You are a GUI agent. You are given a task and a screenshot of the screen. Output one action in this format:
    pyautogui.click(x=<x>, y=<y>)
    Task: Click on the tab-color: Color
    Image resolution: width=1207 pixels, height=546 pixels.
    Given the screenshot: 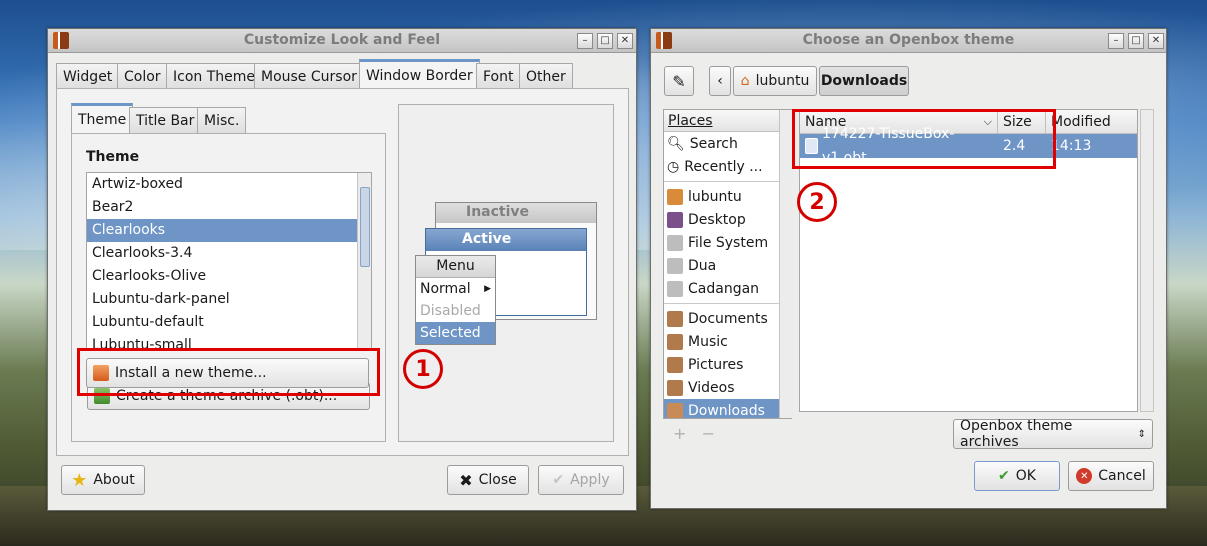 What is the action you would take?
    pyautogui.click(x=142, y=76)
    